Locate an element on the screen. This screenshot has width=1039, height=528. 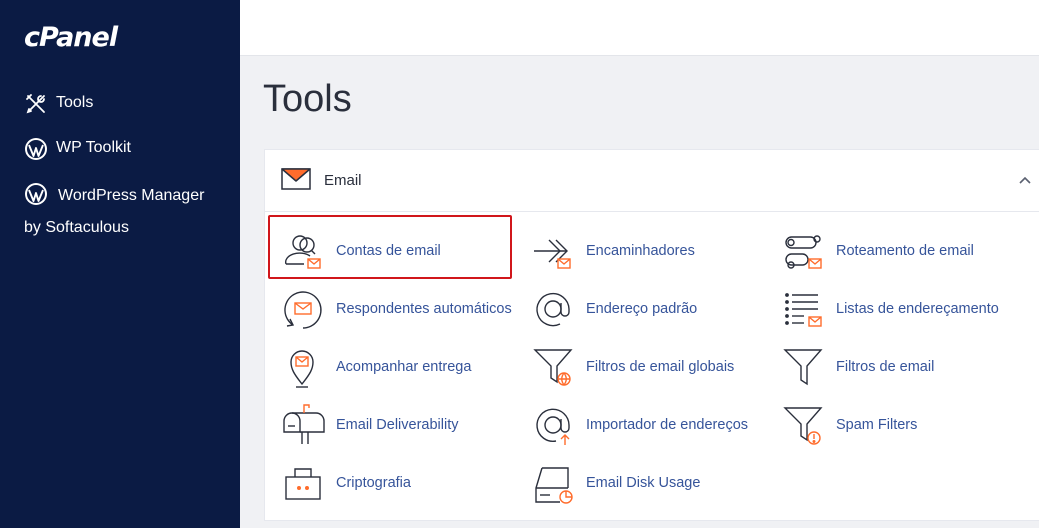
forwarders-icon is located at coordinates (552, 254).